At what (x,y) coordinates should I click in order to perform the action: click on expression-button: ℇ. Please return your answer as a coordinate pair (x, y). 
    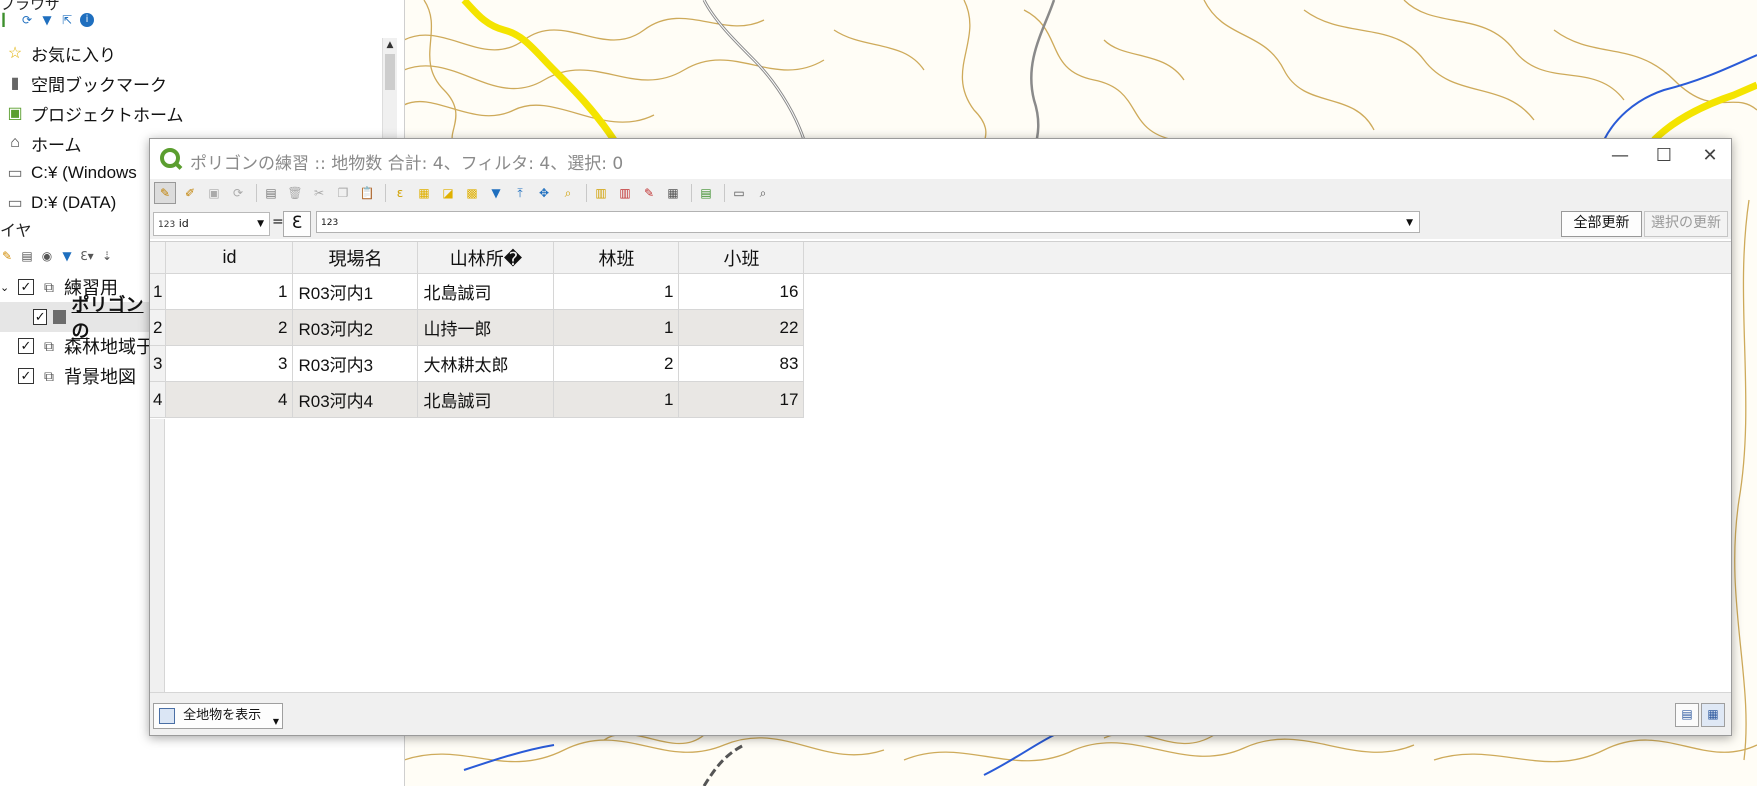
    Looking at the image, I should click on (297, 224).